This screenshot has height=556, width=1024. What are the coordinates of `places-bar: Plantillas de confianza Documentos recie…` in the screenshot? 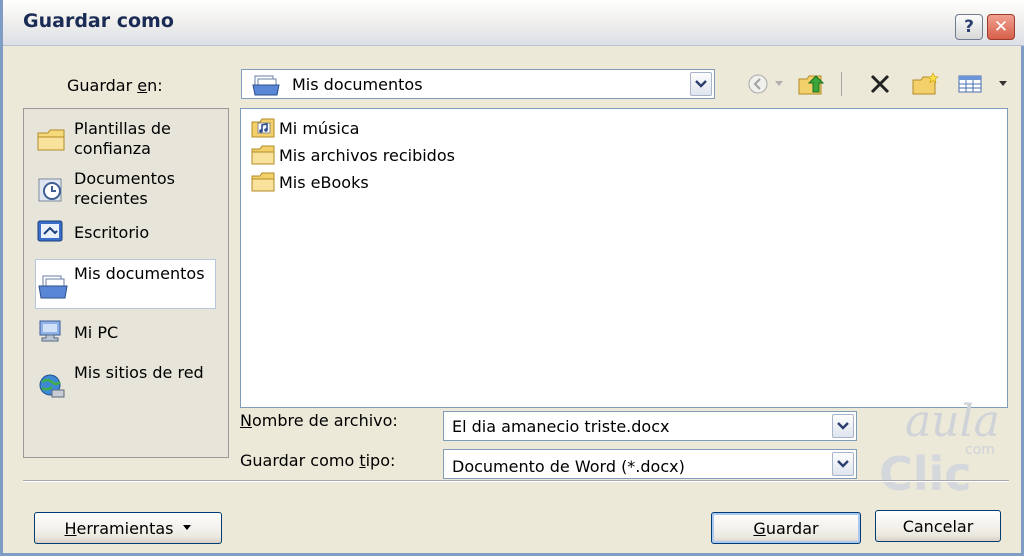 It's located at (126, 283).